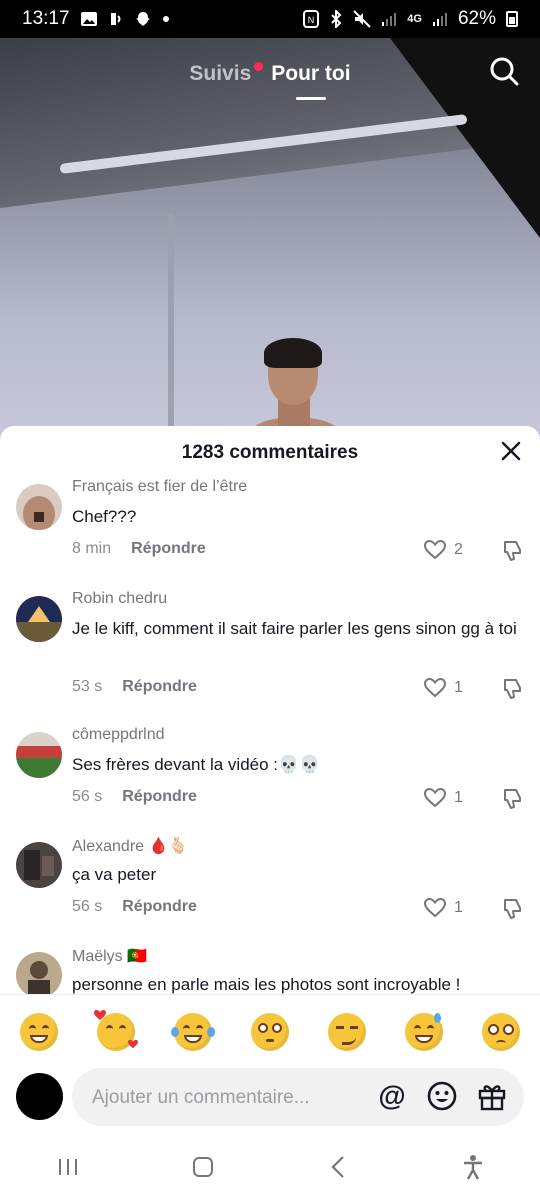 This screenshot has height=1200, width=540. What do you see at coordinates (130, 846) in the screenshot?
I see `comment-username: Alexandre 🩸🫰🏻` at bounding box center [130, 846].